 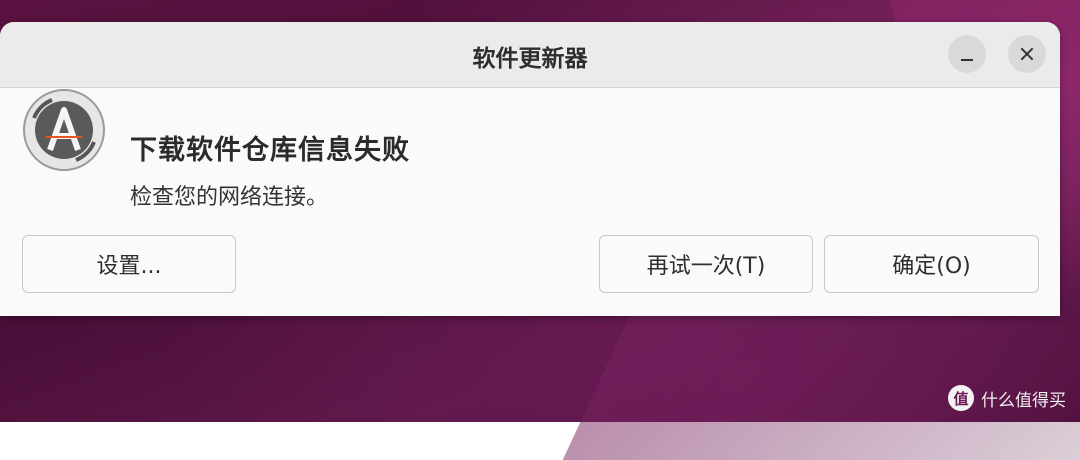 I want to click on window-title: 软件更新器, so click(x=530, y=59).